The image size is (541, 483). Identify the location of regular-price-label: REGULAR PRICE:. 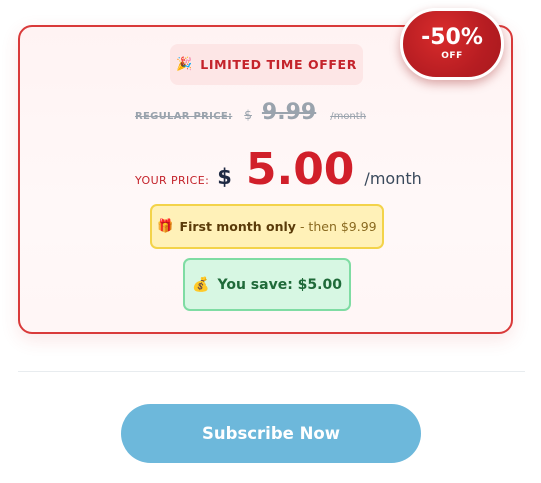
(184, 116).